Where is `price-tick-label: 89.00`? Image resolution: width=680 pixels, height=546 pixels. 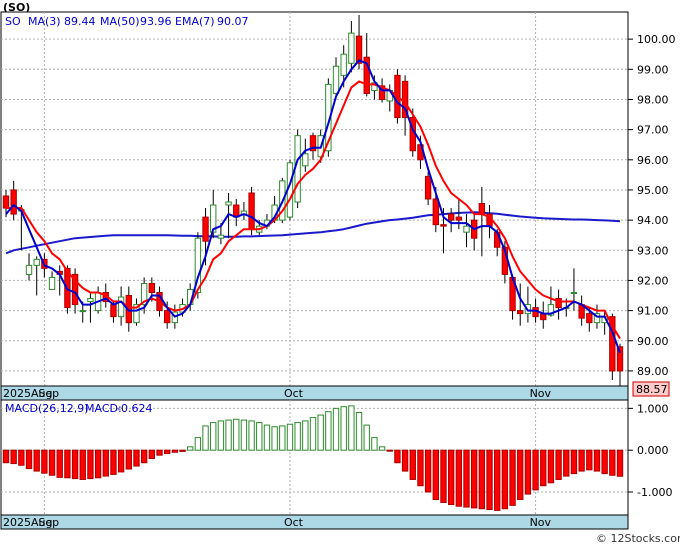 price-tick-label: 89.00 is located at coordinates (653, 371).